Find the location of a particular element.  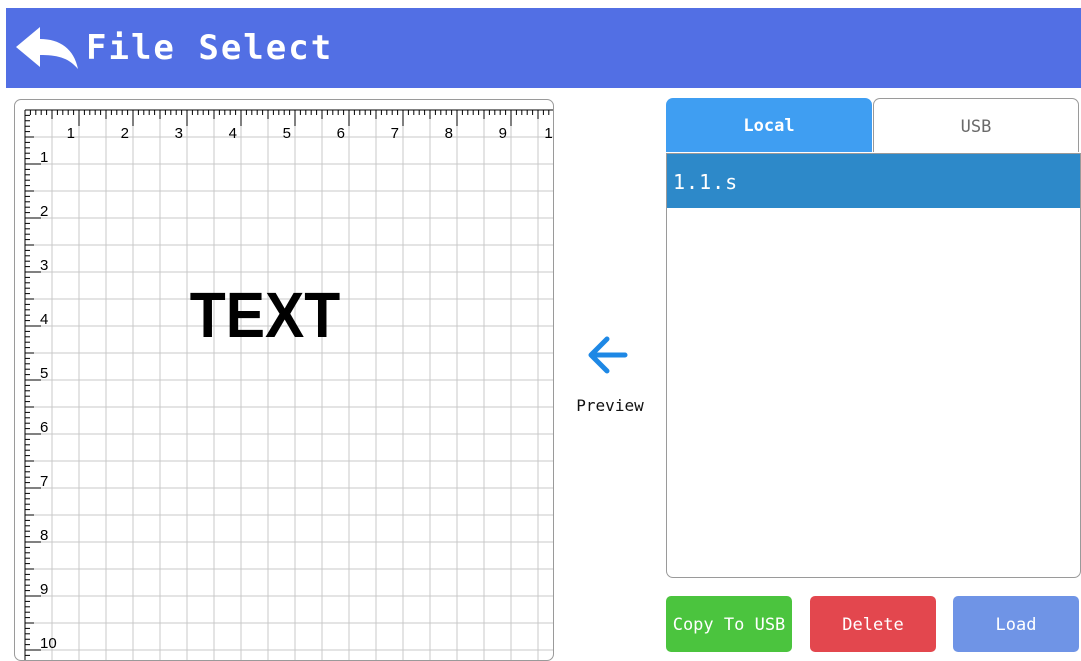

ruler-left-label: 5 is located at coordinates (44, 373).